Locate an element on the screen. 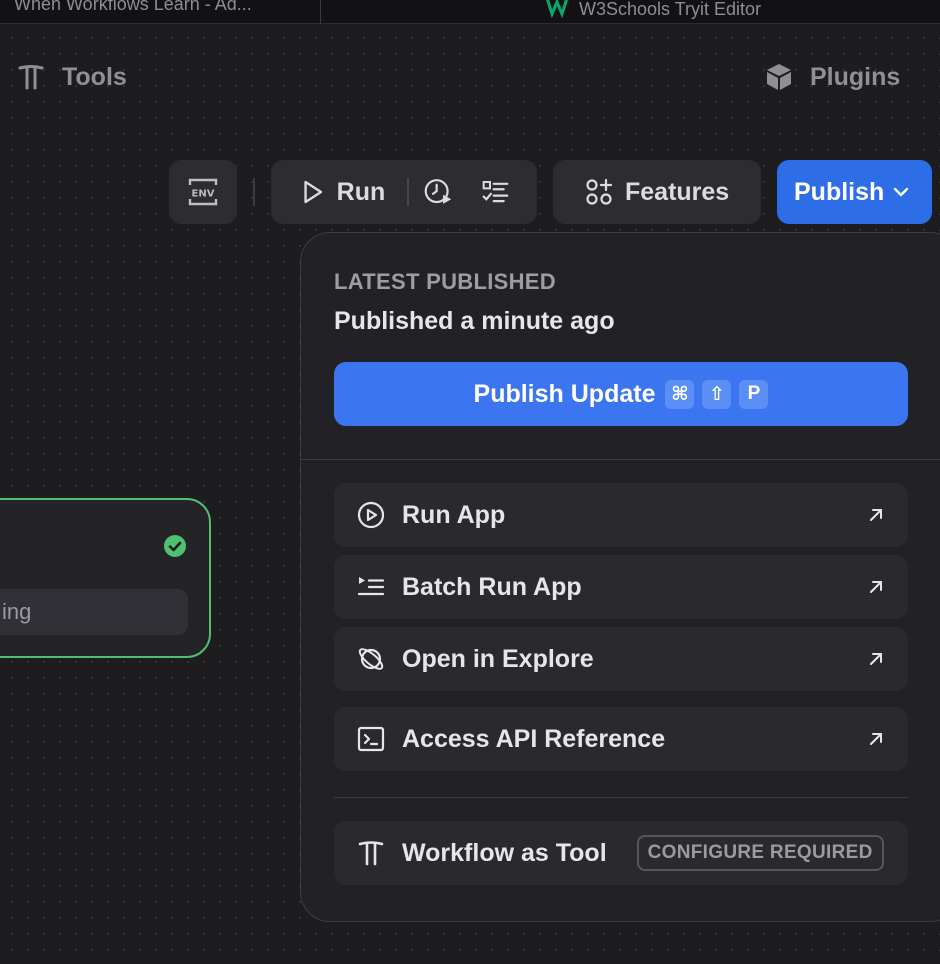 This screenshot has width=940, height=964. browser-tab: W3Schools Tryit Editor is located at coordinates (695, 12).